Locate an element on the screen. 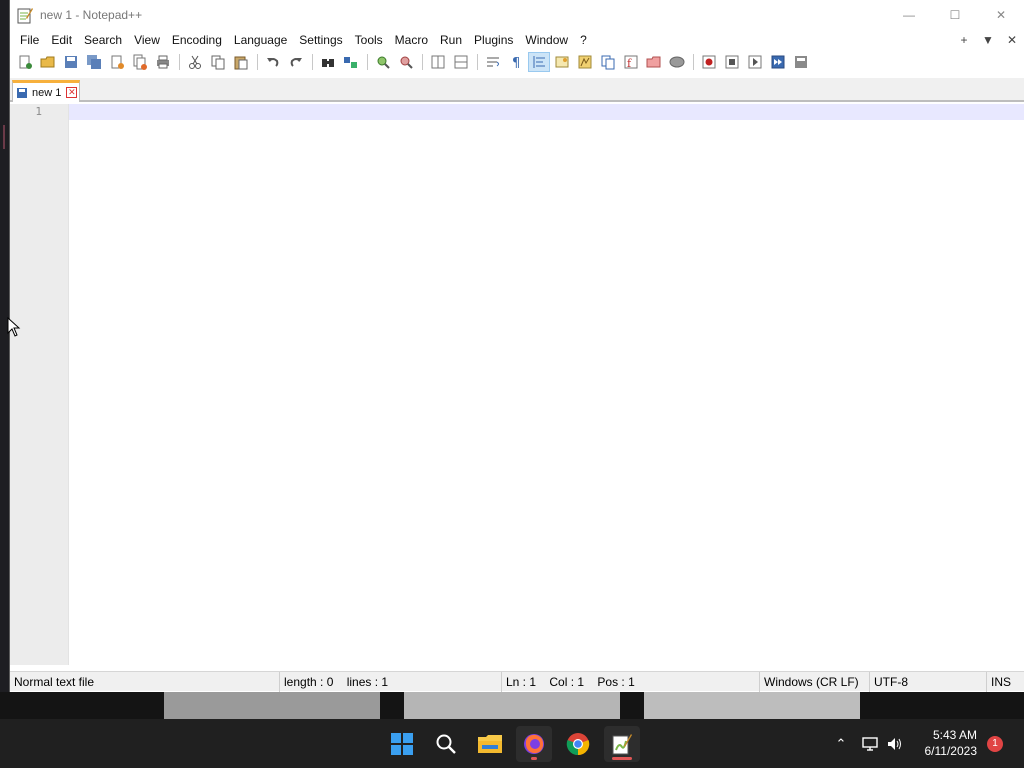 The width and height of the screenshot is (1024, 768). menu-plugins: Plugins is located at coordinates (493, 40).